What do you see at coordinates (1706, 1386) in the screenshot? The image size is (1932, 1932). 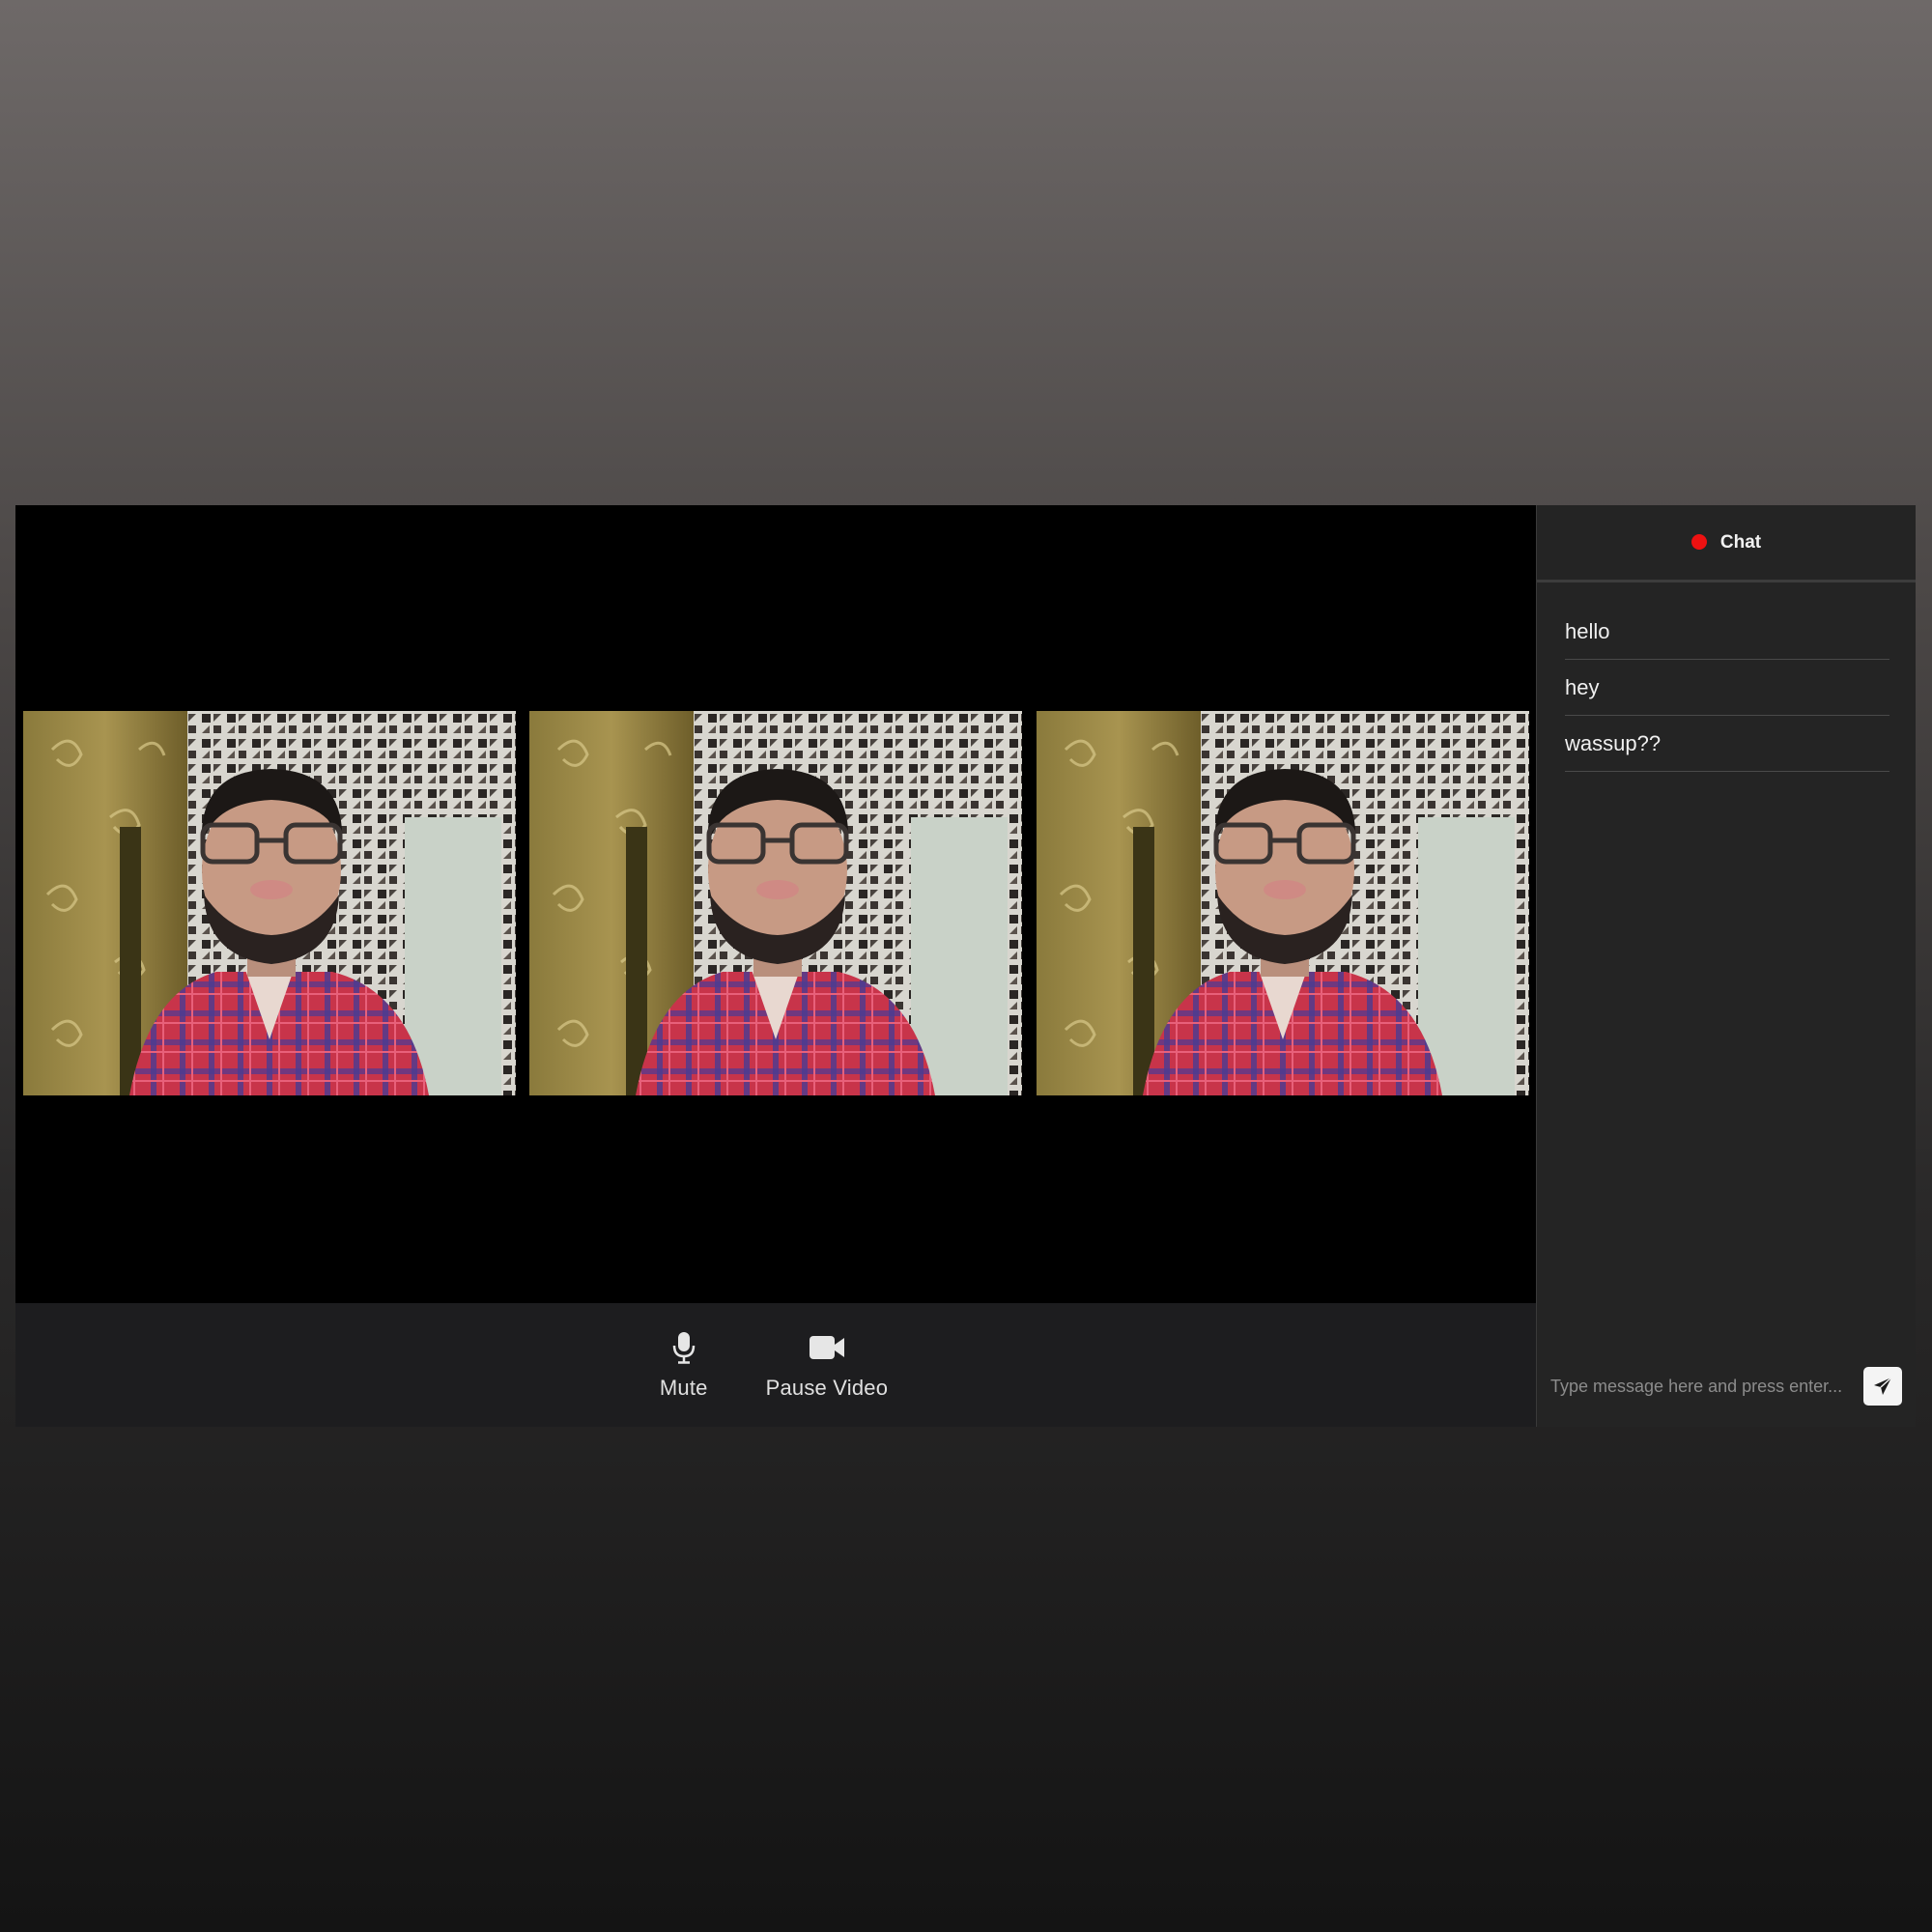 I see `chat-message-input` at bounding box center [1706, 1386].